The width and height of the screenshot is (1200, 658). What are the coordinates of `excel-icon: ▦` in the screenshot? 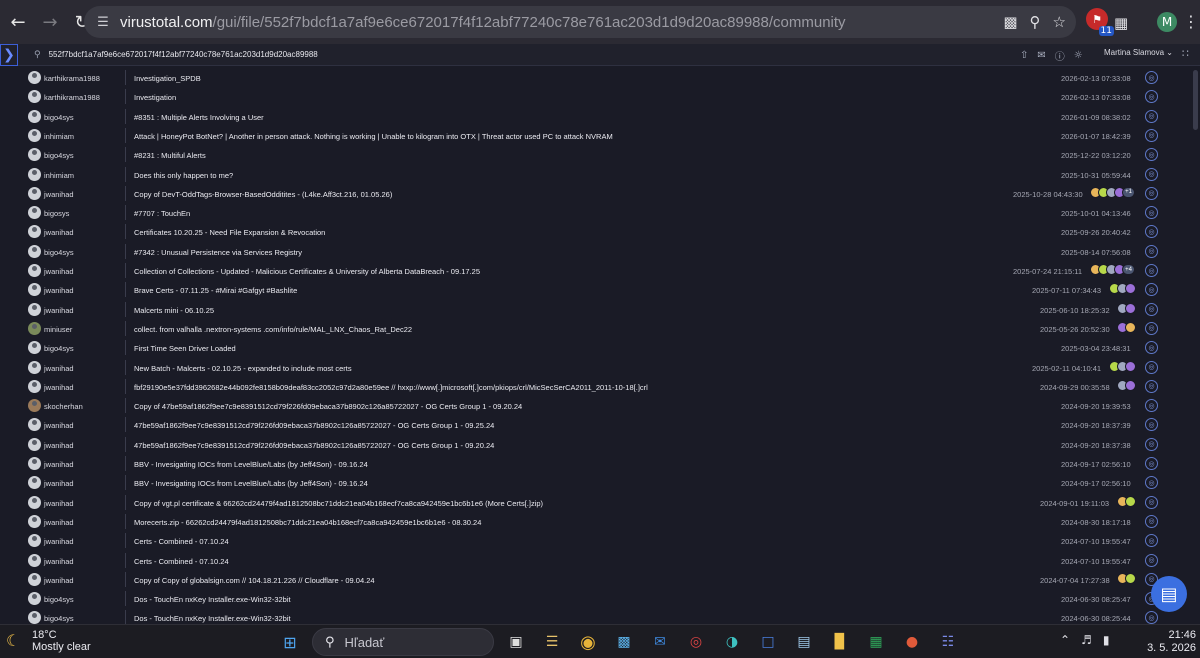 It's located at (876, 642).